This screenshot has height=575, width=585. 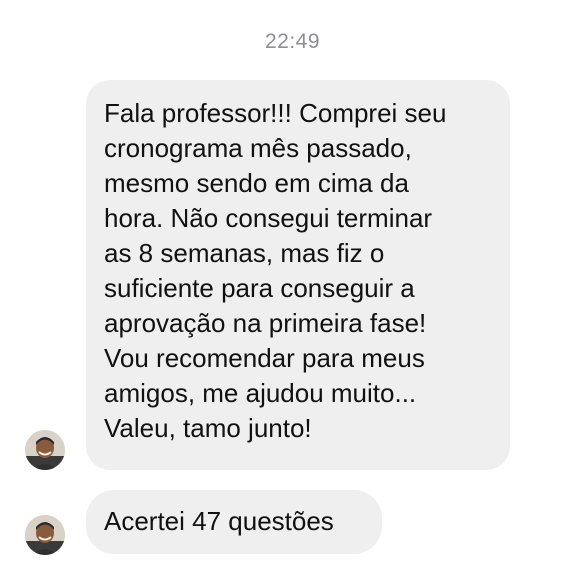 What do you see at coordinates (292, 41) in the screenshot?
I see `message-timestamp: 22:49` at bounding box center [292, 41].